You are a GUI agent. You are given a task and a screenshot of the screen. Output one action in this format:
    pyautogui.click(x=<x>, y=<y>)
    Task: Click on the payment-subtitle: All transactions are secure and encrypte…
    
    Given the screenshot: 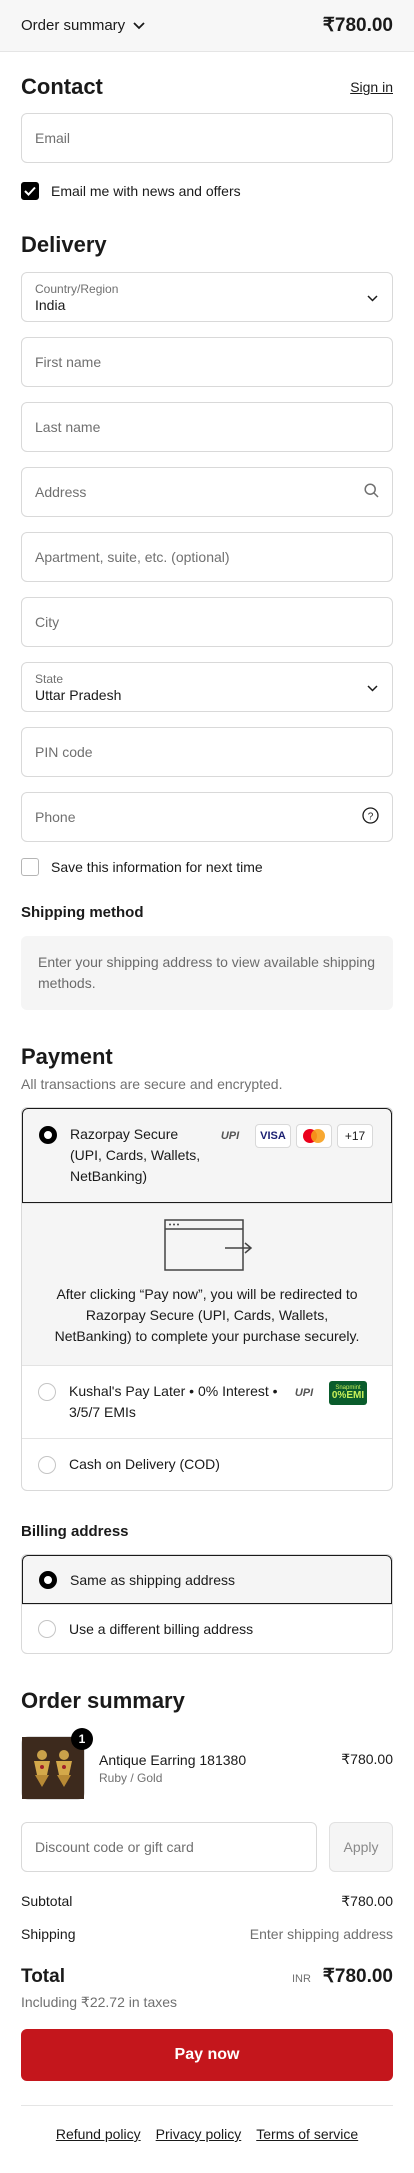 What is the action you would take?
    pyautogui.click(x=152, y=1084)
    